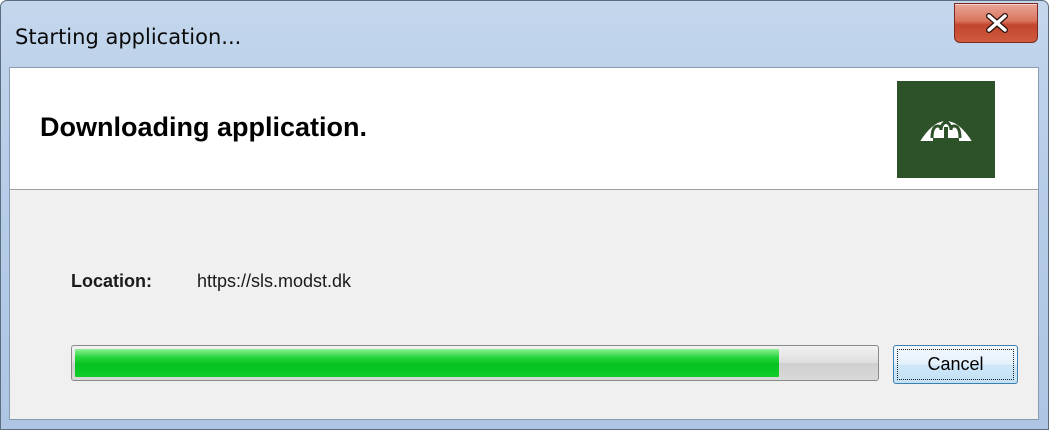  Describe the element at coordinates (203, 127) in the screenshot. I see `page-title: Downloading application.` at that location.